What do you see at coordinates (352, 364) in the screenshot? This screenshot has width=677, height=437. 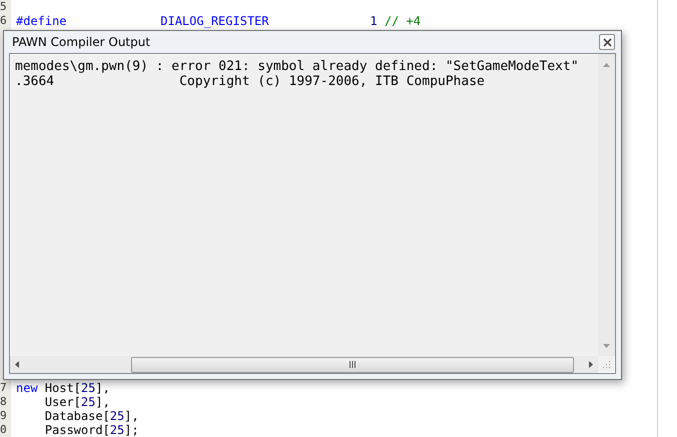 I see `scrollbar-thumb` at bounding box center [352, 364].